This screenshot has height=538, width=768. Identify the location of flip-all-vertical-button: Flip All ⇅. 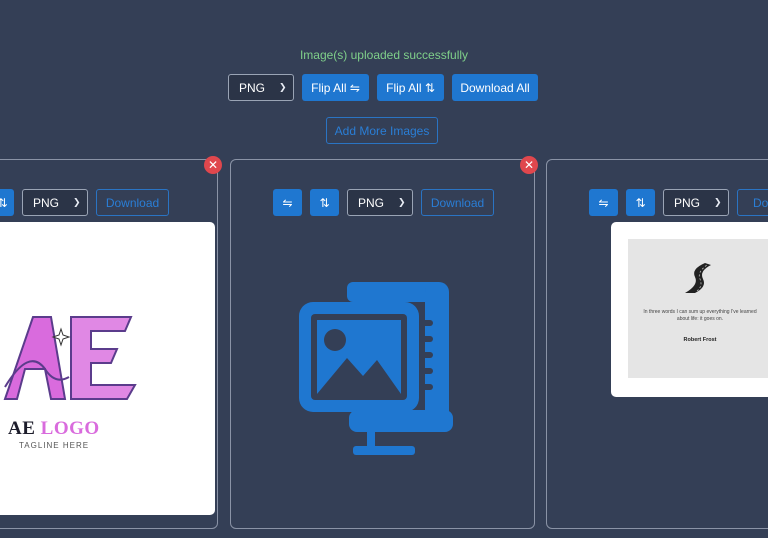
(410, 87).